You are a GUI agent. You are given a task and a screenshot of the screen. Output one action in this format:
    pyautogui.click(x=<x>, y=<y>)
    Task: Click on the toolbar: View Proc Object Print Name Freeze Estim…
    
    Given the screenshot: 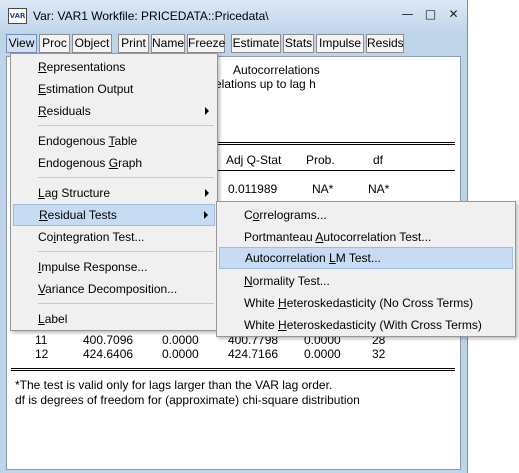 What is the action you would take?
    pyautogui.click(x=233, y=44)
    